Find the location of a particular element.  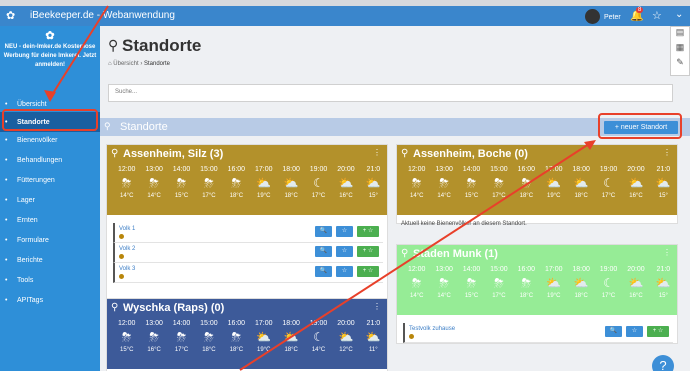

forecast-hour: 15:00 ⛈ 17°C is located at coordinates (208, 183).